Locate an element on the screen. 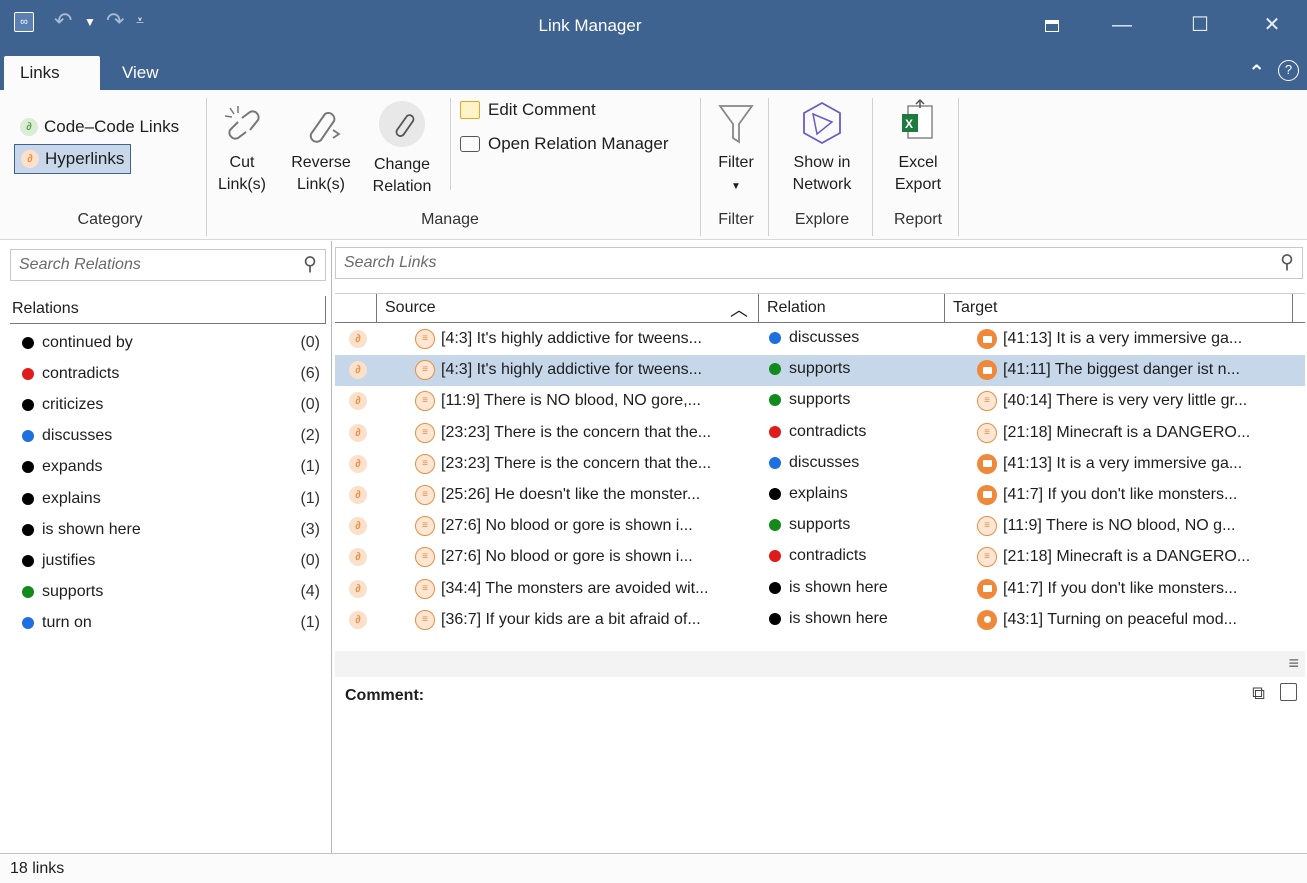 The width and height of the screenshot is (1307, 883). list-item: contradicts (6) is located at coordinates (171, 373).